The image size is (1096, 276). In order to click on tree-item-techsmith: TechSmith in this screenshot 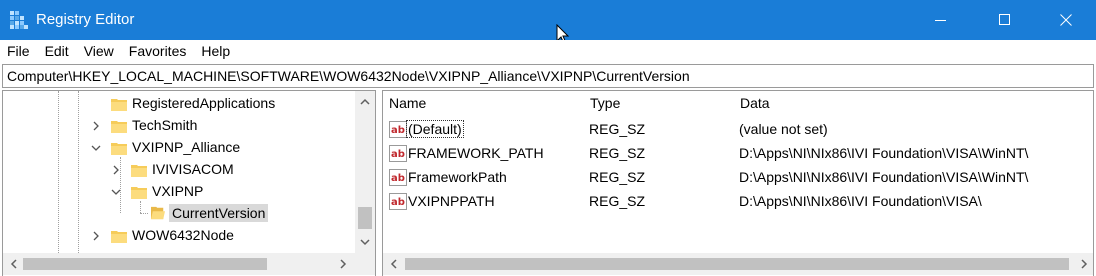, I will do `click(179, 126)`.